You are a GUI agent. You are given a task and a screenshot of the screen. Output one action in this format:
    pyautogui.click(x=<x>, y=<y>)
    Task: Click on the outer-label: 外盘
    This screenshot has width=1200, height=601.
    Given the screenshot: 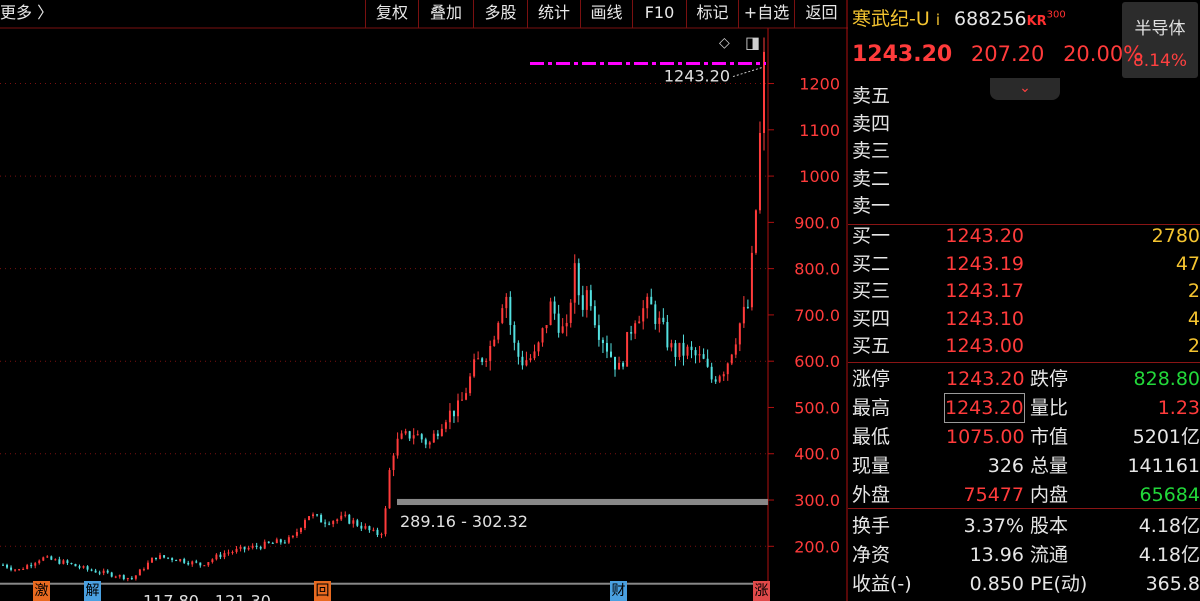 What is the action you would take?
    pyautogui.click(x=871, y=495)
    